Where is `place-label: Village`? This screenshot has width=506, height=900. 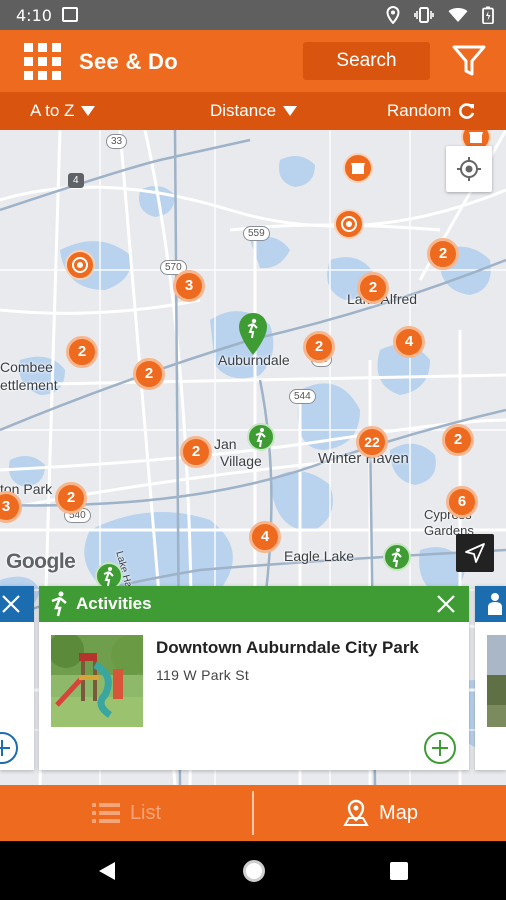
place-label: Village is located at coordinates (241, 461).